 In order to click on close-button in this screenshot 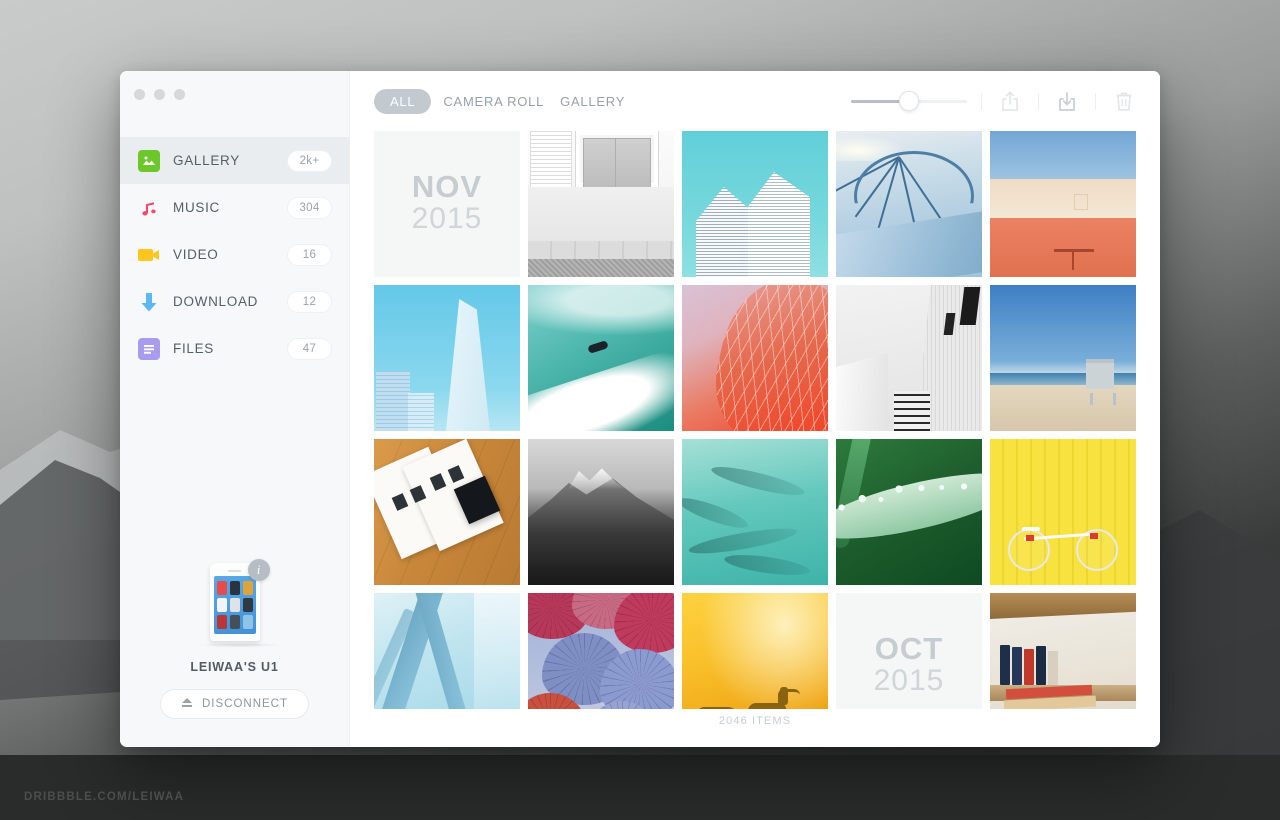, I will do `click(139, 94)`.